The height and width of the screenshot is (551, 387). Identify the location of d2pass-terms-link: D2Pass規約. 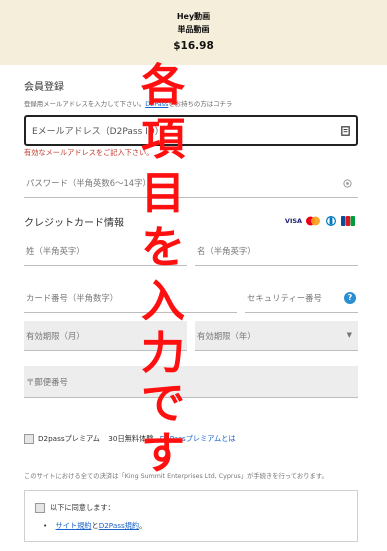
(119, 525).